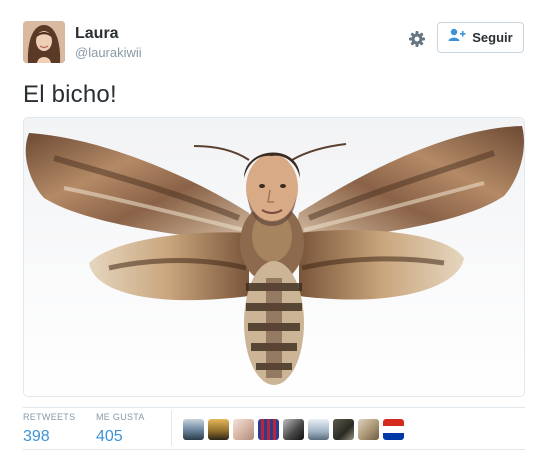 This screenshot has height=462, width=552. Describe the element at coordinates (44, 42) in the screenshot. I see `avatar` at that location.